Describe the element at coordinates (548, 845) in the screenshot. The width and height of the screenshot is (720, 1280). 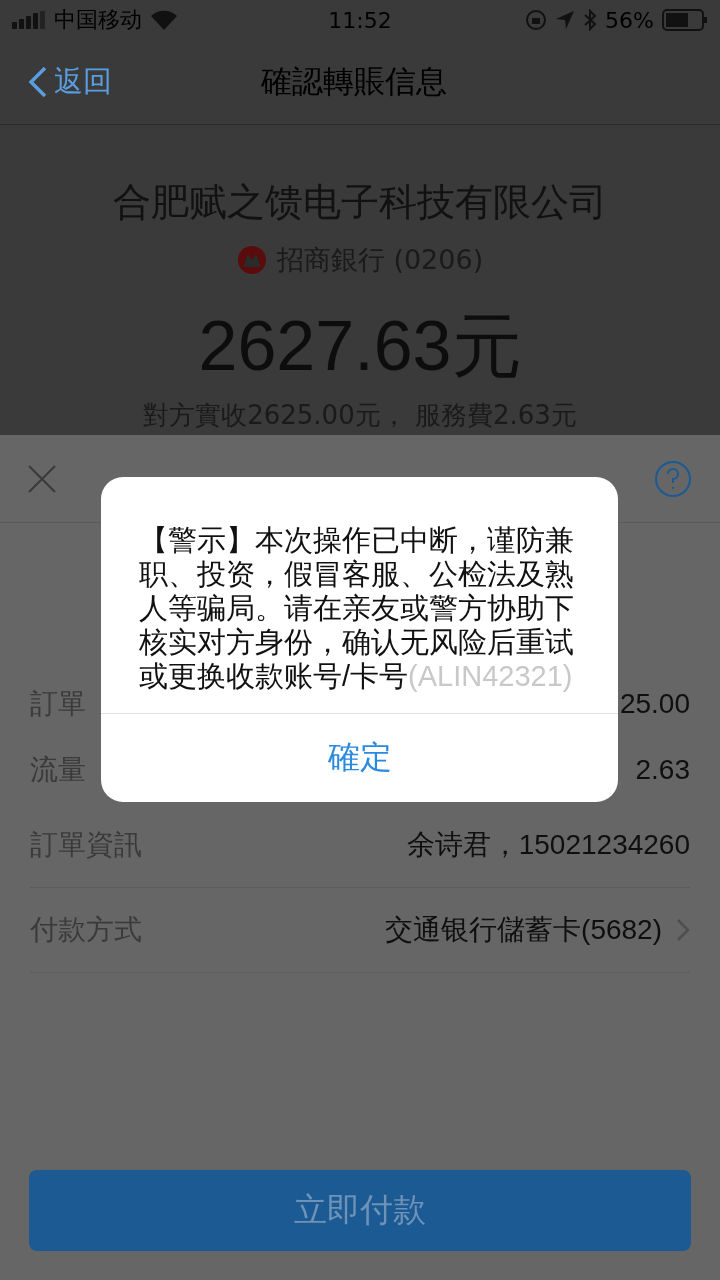
I see `row-value: 余诗君，15021234260` at that location.